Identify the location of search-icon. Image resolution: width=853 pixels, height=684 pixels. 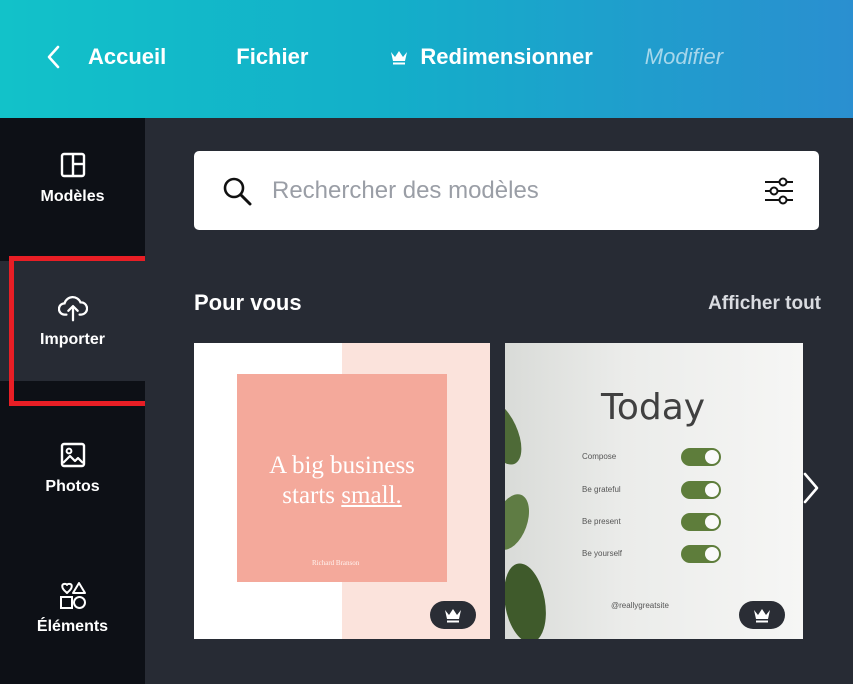
(237, 191).